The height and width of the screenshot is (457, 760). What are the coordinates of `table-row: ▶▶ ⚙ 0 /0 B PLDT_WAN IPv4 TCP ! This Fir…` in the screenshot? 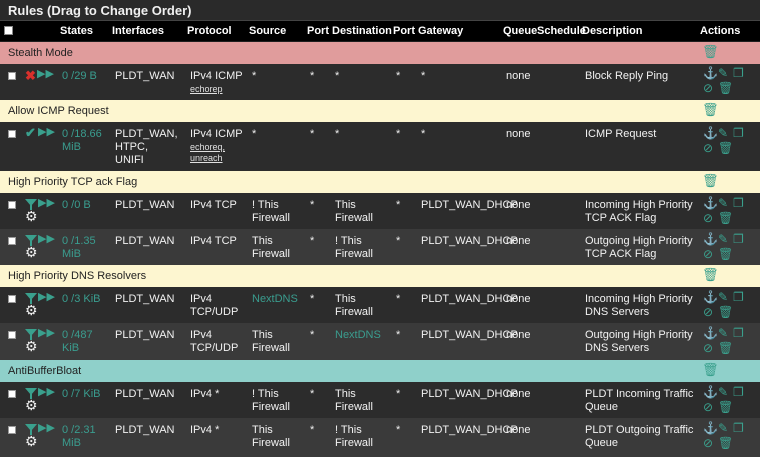 It's located at (380, 211).